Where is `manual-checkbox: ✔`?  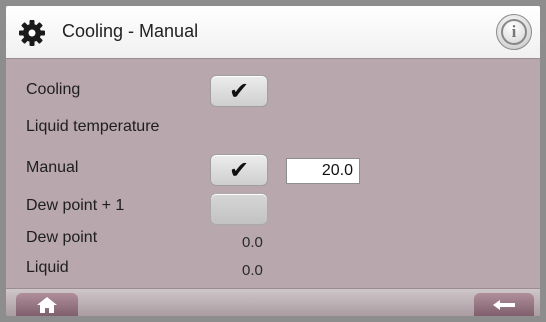 manual-checkbox: ✔ is located at coordinates (239, 170).